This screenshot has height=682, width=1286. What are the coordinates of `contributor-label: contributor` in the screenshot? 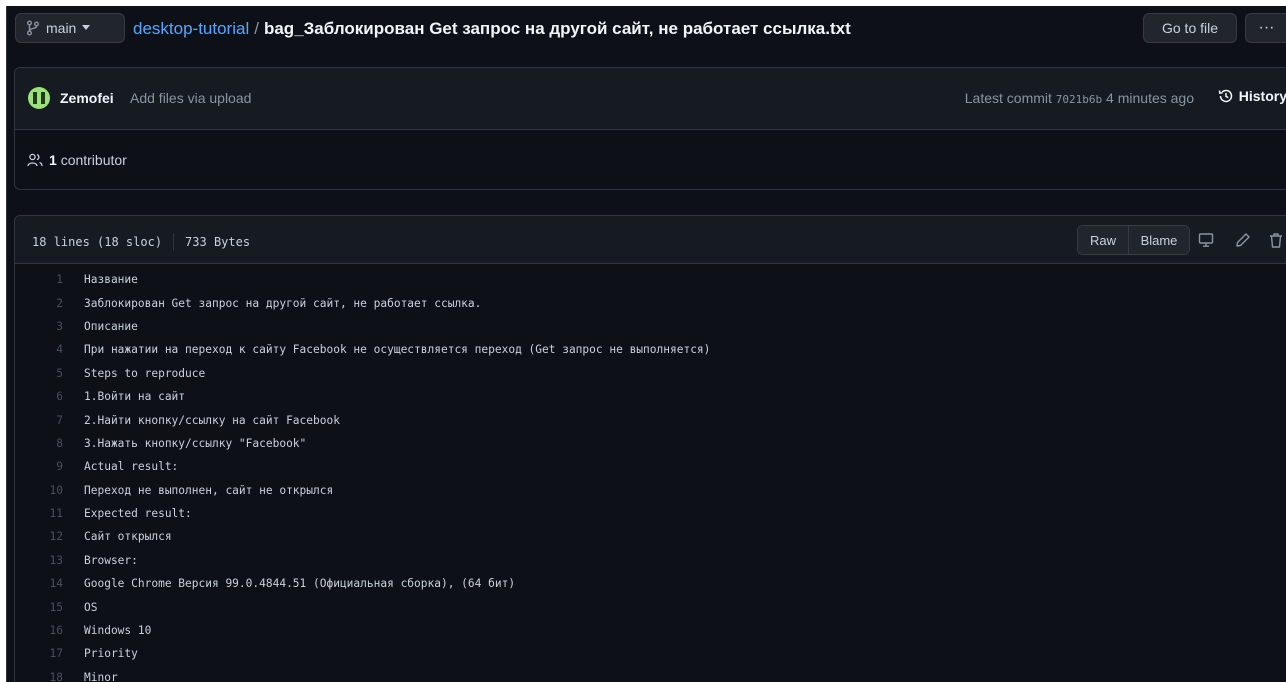 It's located at (93, 160).